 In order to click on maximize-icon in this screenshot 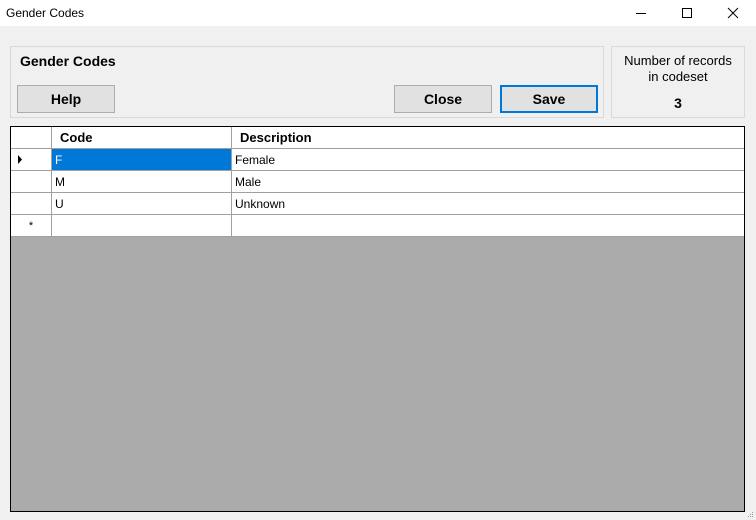, I will do `click(687, 13)`.